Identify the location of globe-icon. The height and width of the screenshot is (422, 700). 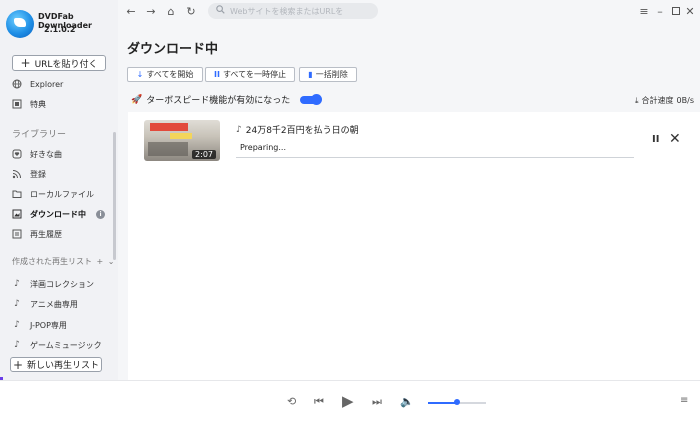
(17, 84).